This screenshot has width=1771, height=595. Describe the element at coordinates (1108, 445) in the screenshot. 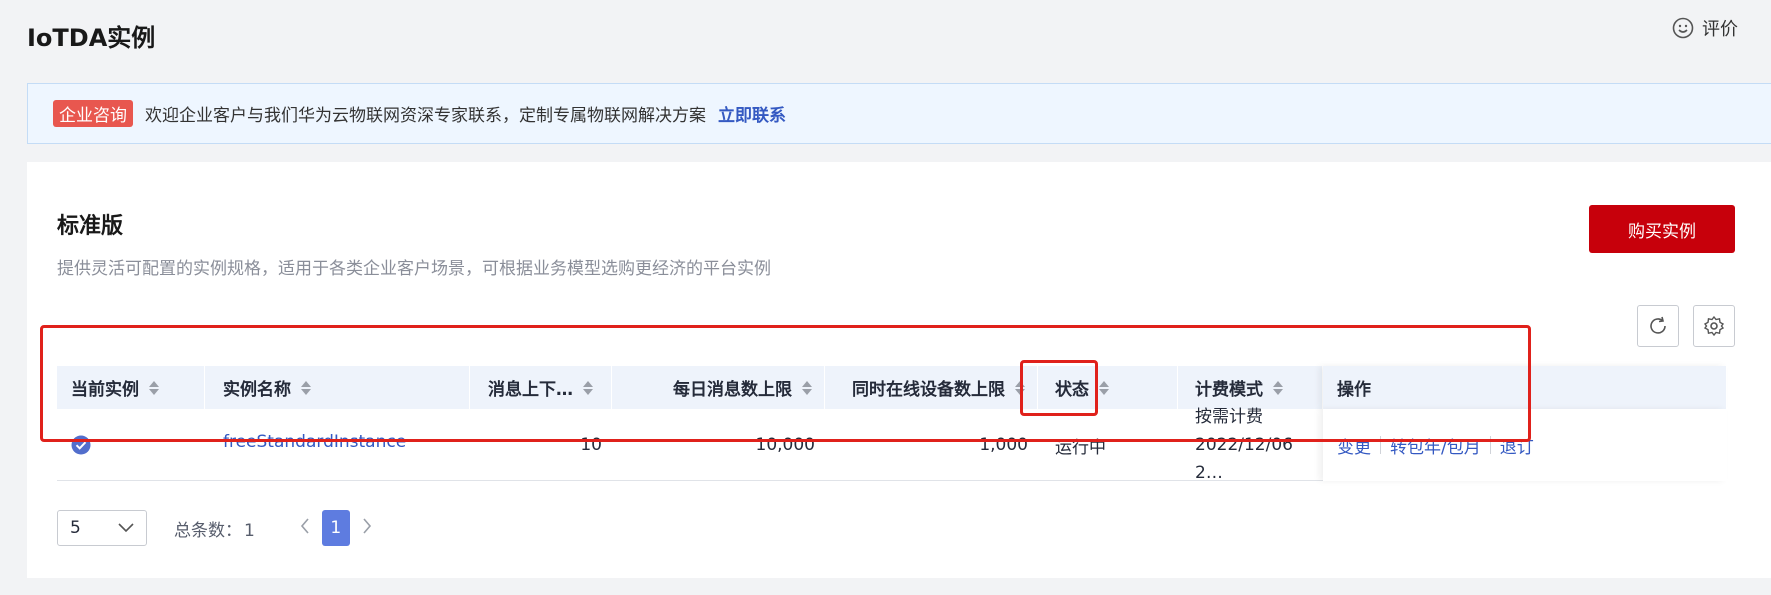

I see `status-cell: 运行中` at that location.